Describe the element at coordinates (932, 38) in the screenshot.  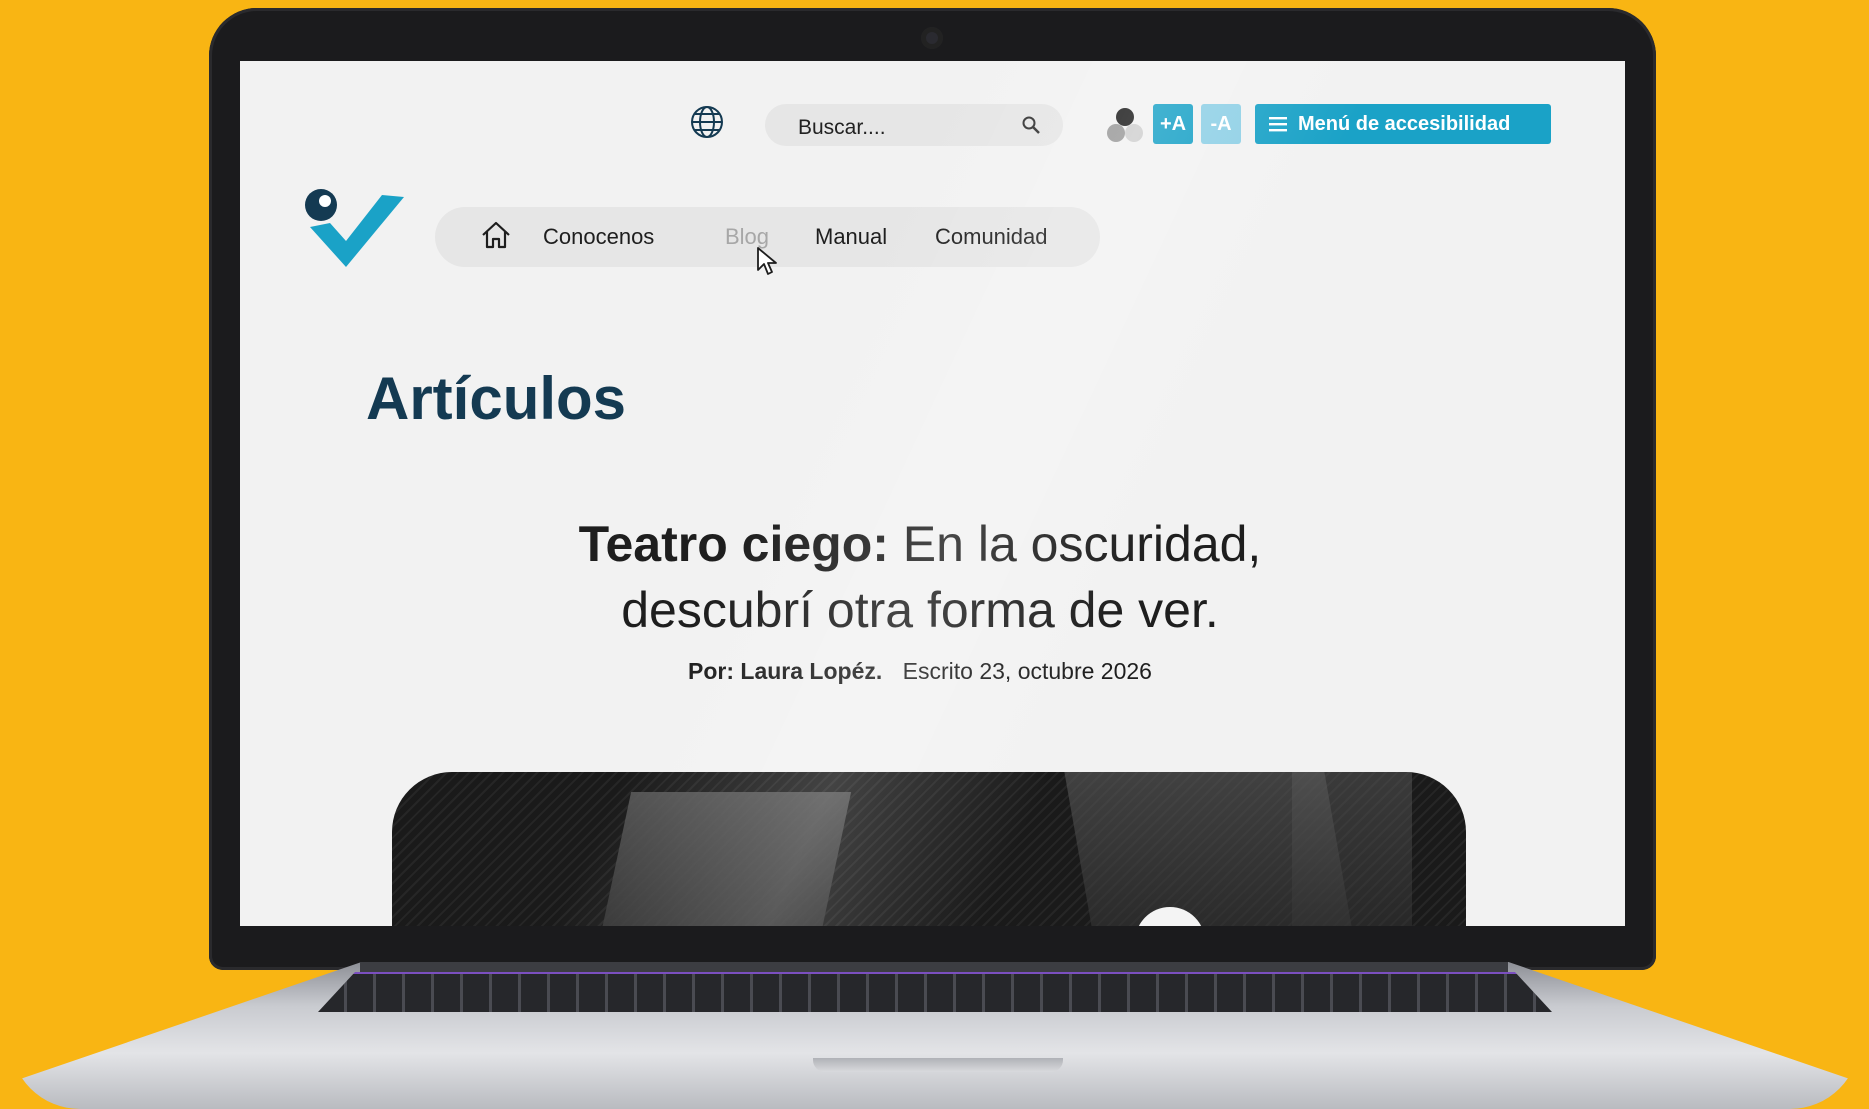
I see `webcam-icon` at that location.